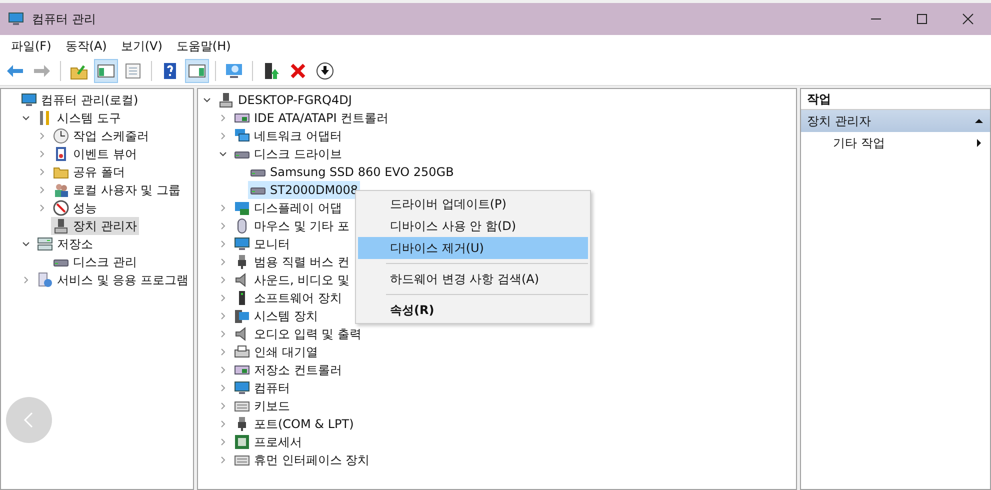 This screenshot has height=490, width=991. I want to click on menu-item: 도움말(H), so click(203, 46).